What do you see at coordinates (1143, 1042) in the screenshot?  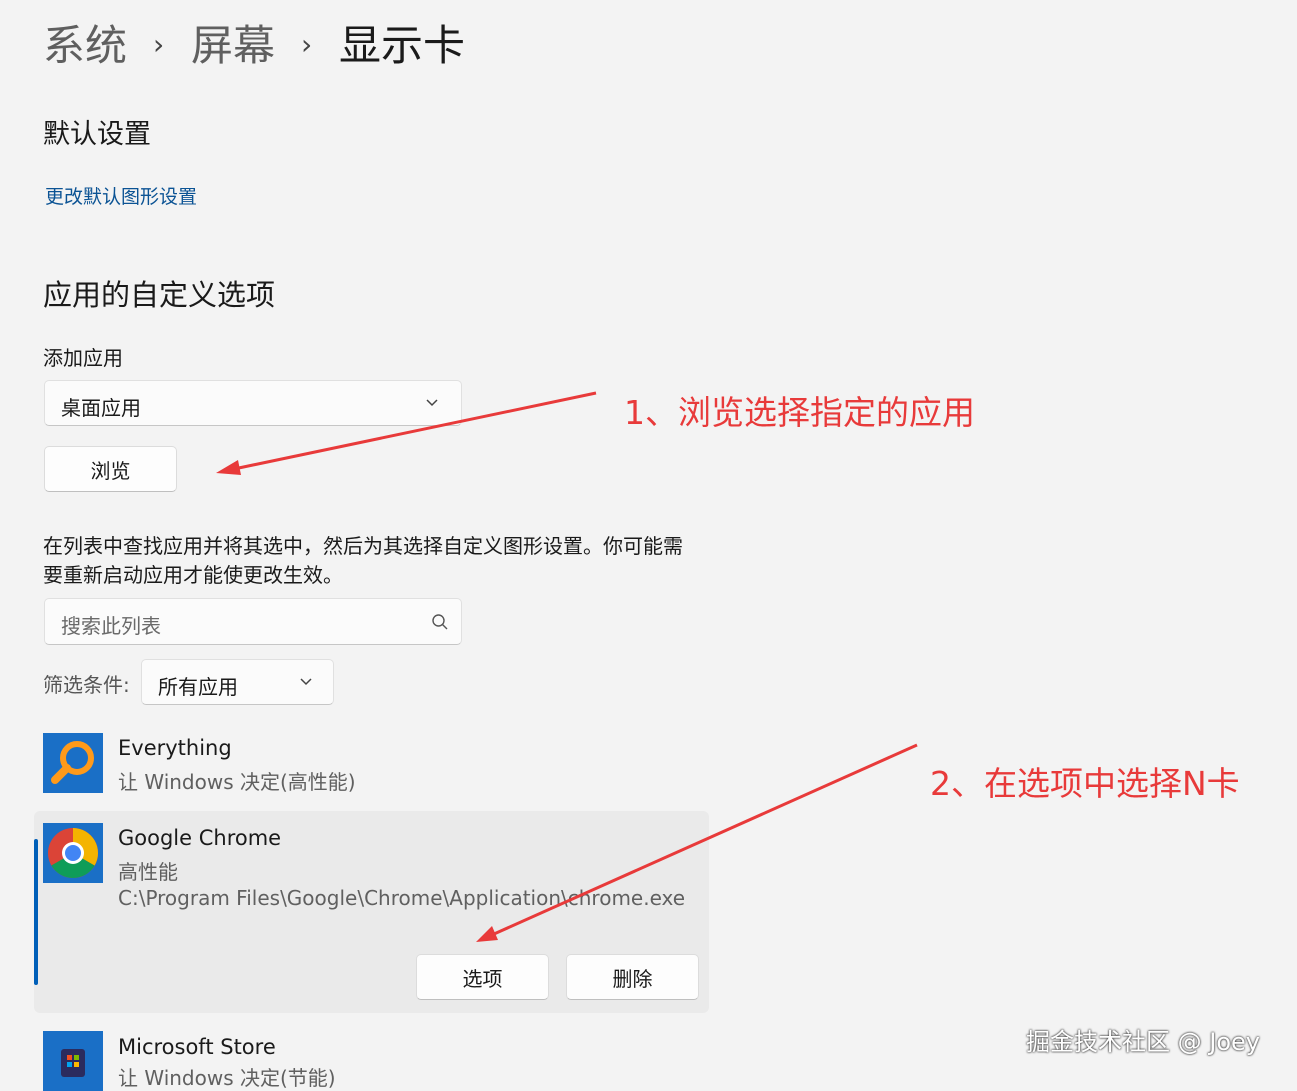 I see `watermark: 掘金技术社区 @ Joey` at bounding box center [1143, 1042].